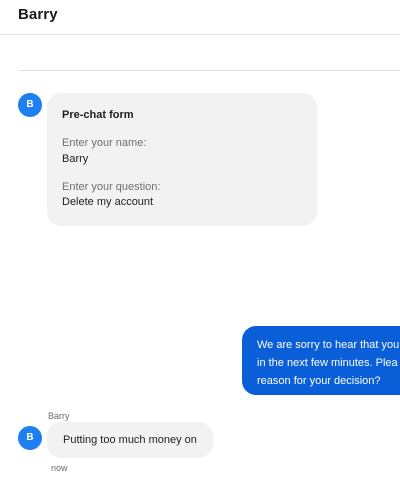 This screenshot has height=485, width=400. Describe the element at coordinates (327, 363) in the screenshot. I see `agent-message-line: in the next few minutes. Plea` at that location.